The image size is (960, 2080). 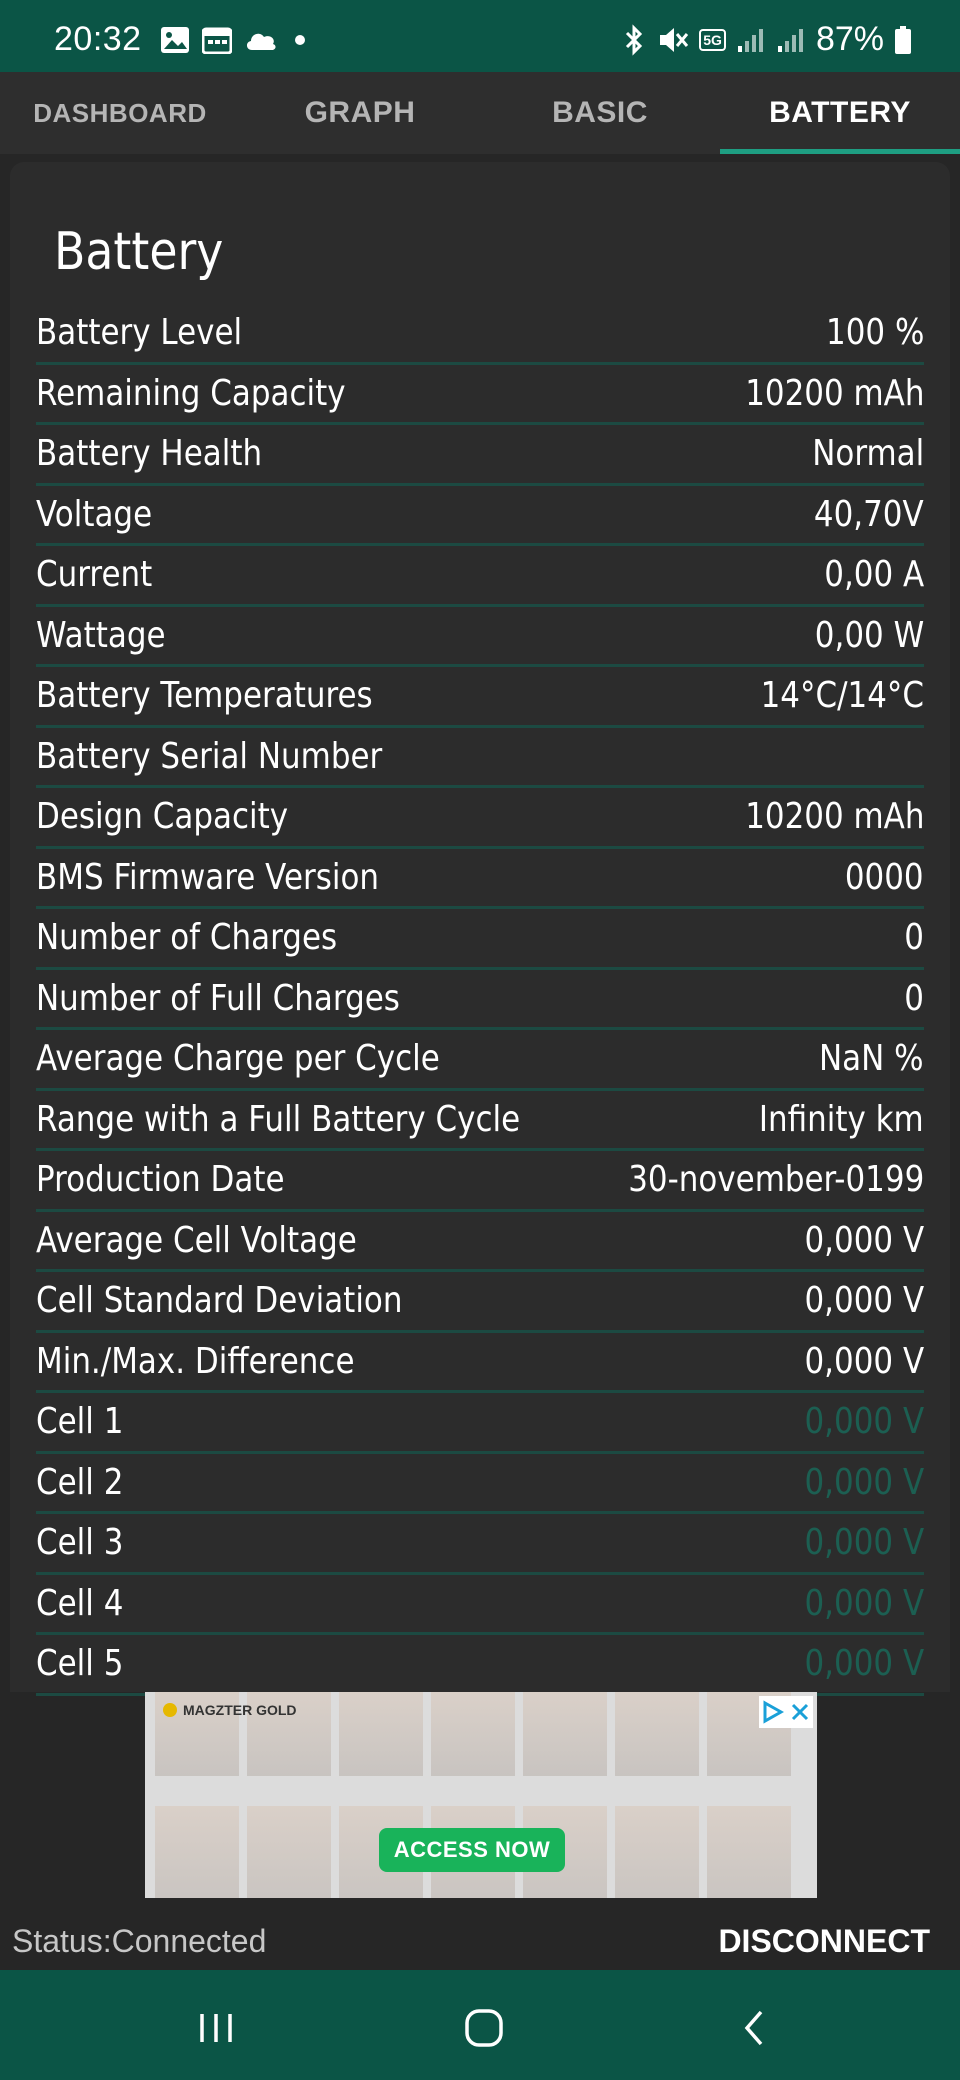 I want to click on row-value: 30-november-0199, so click(x=775, y=1180).